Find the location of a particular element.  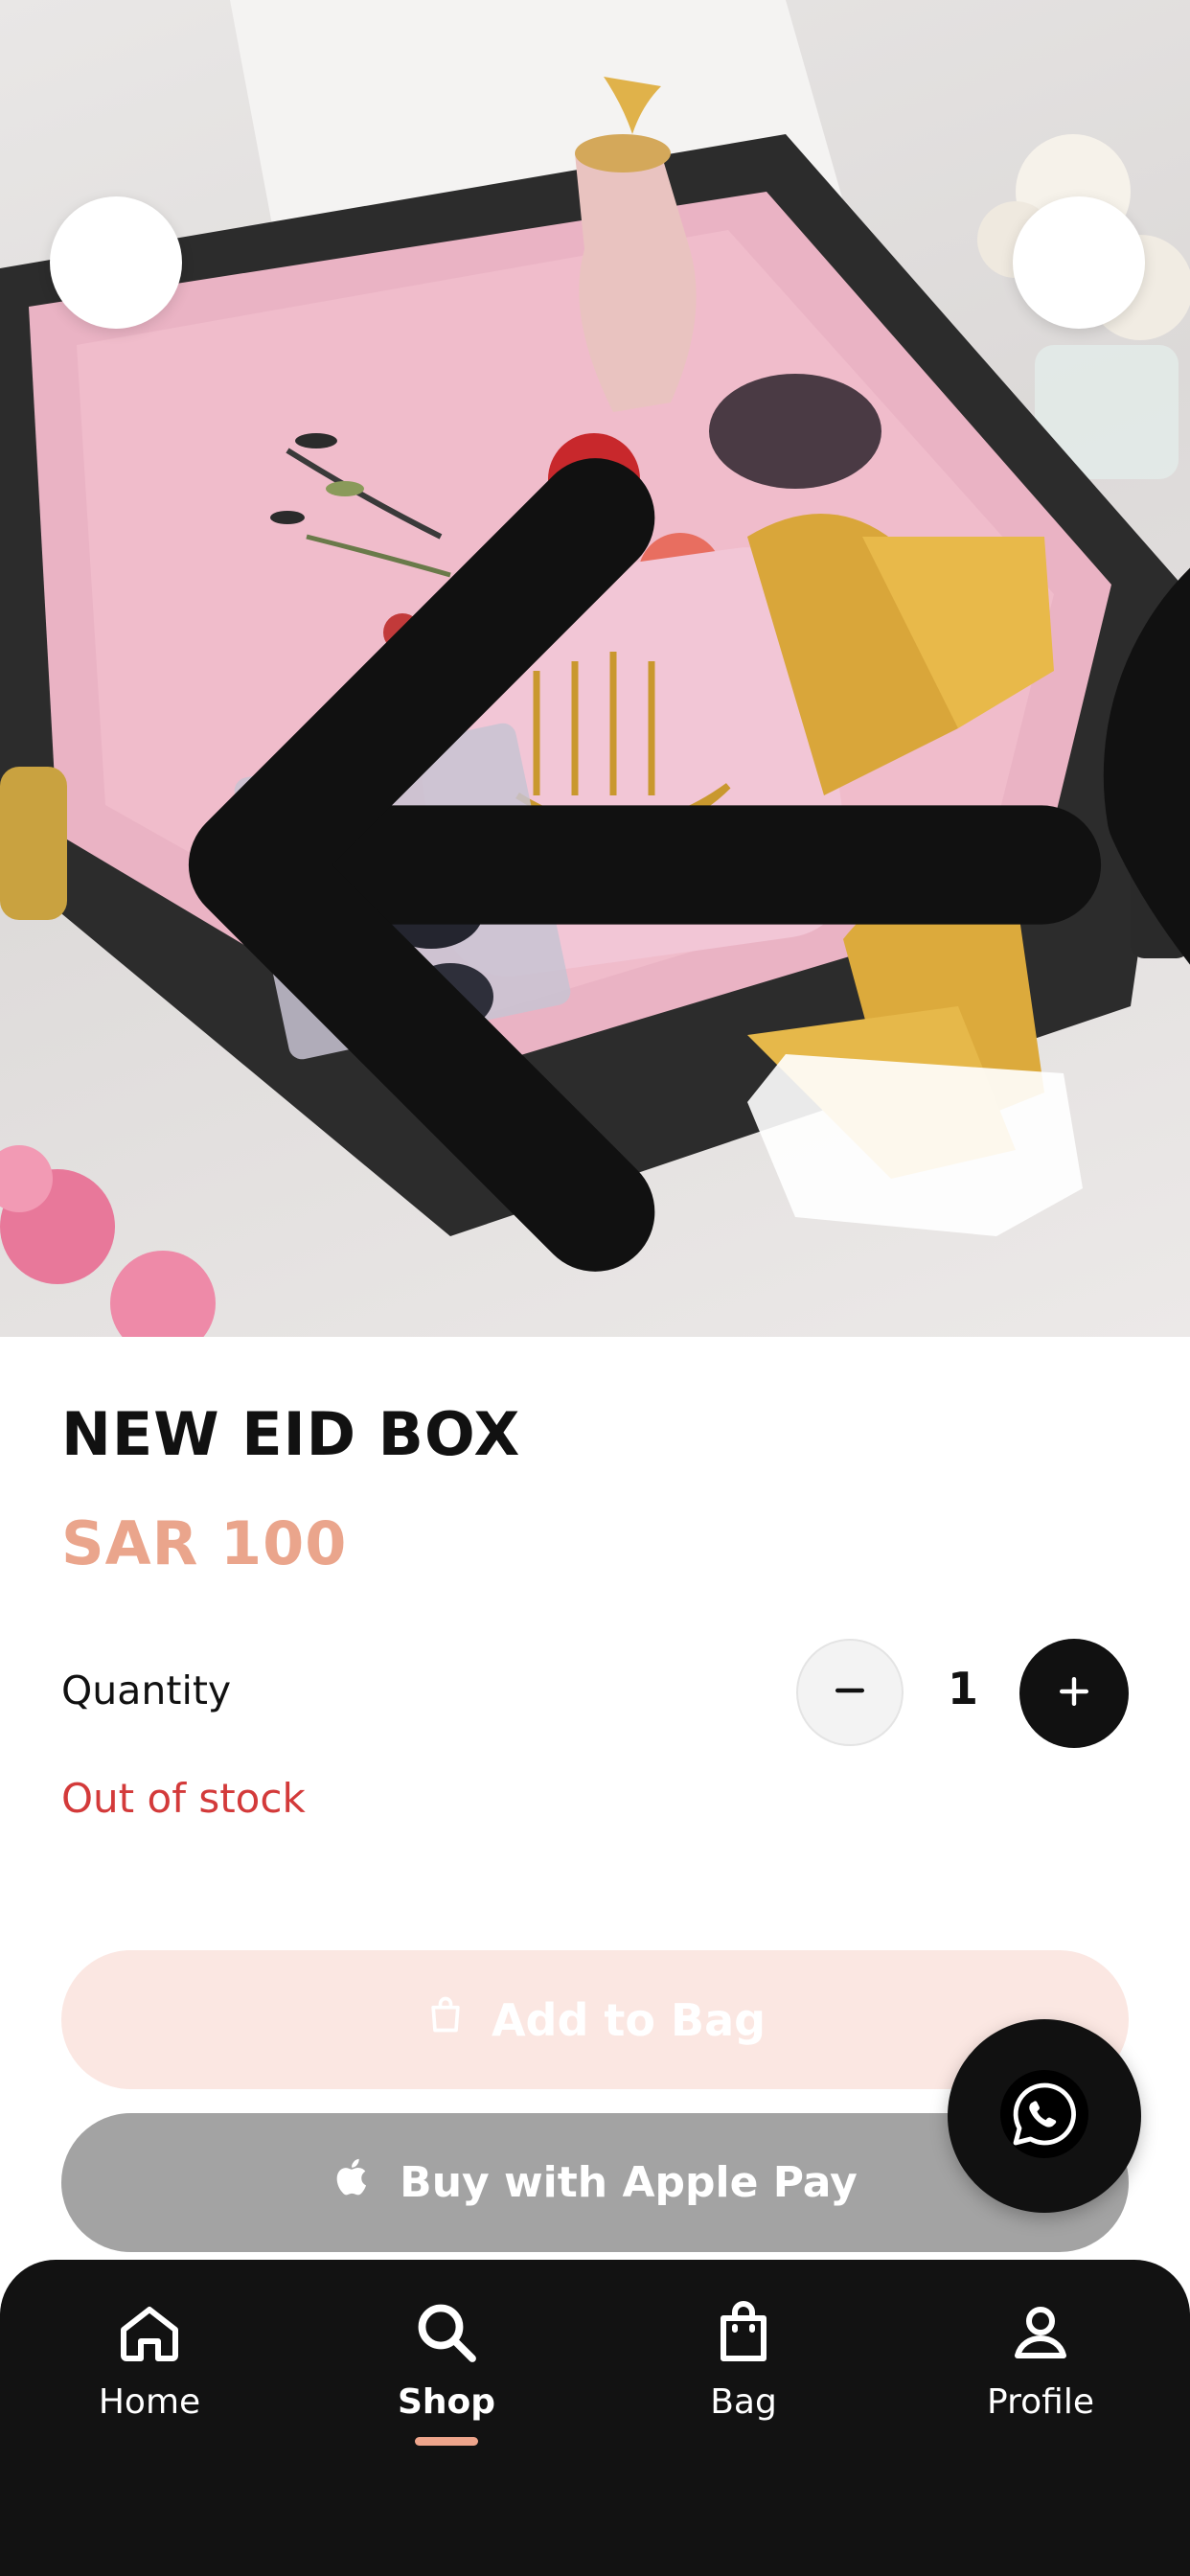

apple-icon is located at coordinates (354, 2182).